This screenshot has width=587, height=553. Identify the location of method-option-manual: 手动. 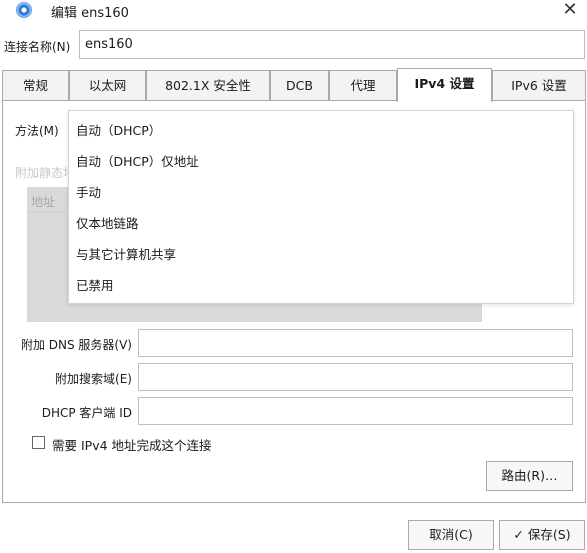
(88, 193).